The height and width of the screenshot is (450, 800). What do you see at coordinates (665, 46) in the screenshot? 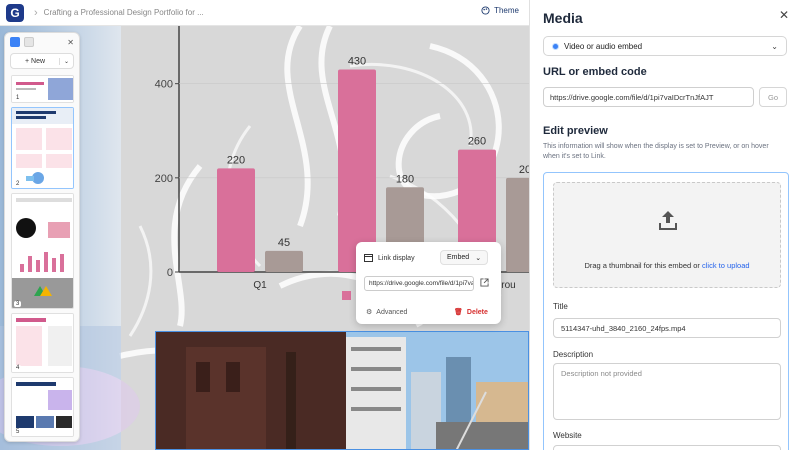
I see `media-type-select: Video or audio embed ⌄` at bounding box center [665, 46].